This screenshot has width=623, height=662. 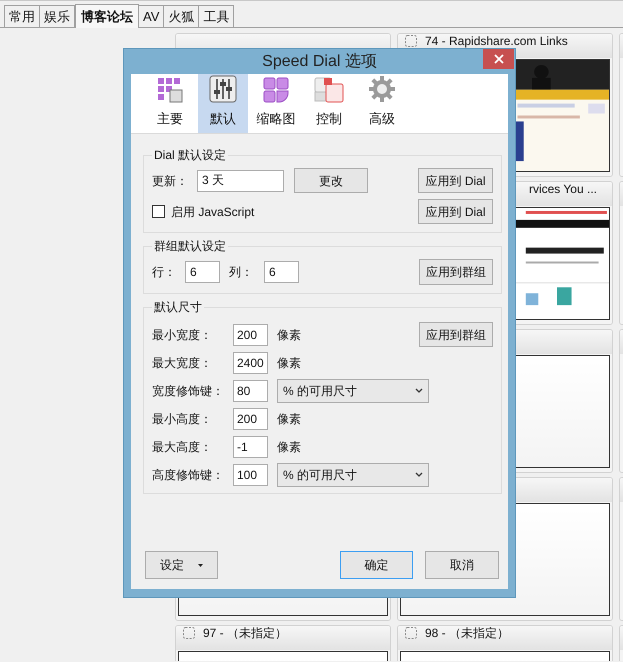 I want to click on field-label: 最大宽度：, so click(x=182, y=363).